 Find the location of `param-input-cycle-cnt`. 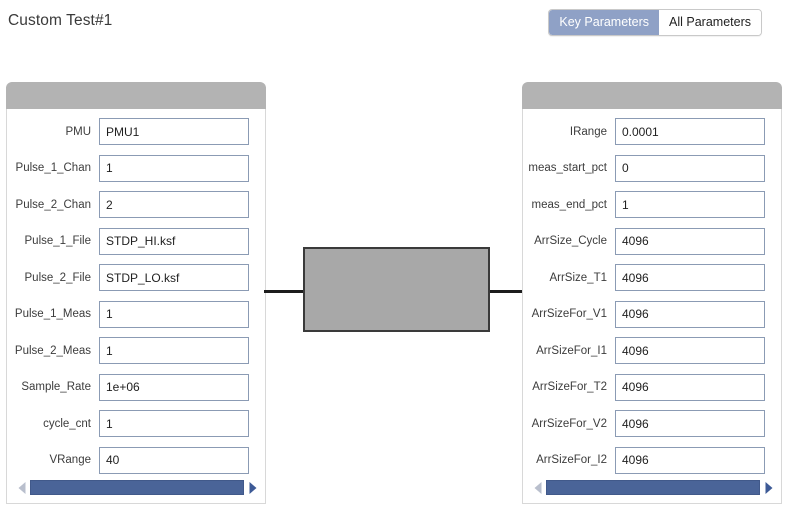

param-input-cycle-cnt is located at coordinates (174, 423).